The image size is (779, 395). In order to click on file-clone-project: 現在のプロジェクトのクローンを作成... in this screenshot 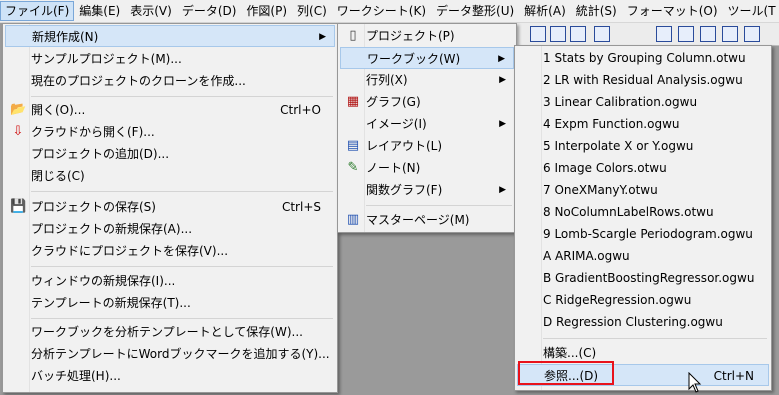, I will do `click(170, 81)`.